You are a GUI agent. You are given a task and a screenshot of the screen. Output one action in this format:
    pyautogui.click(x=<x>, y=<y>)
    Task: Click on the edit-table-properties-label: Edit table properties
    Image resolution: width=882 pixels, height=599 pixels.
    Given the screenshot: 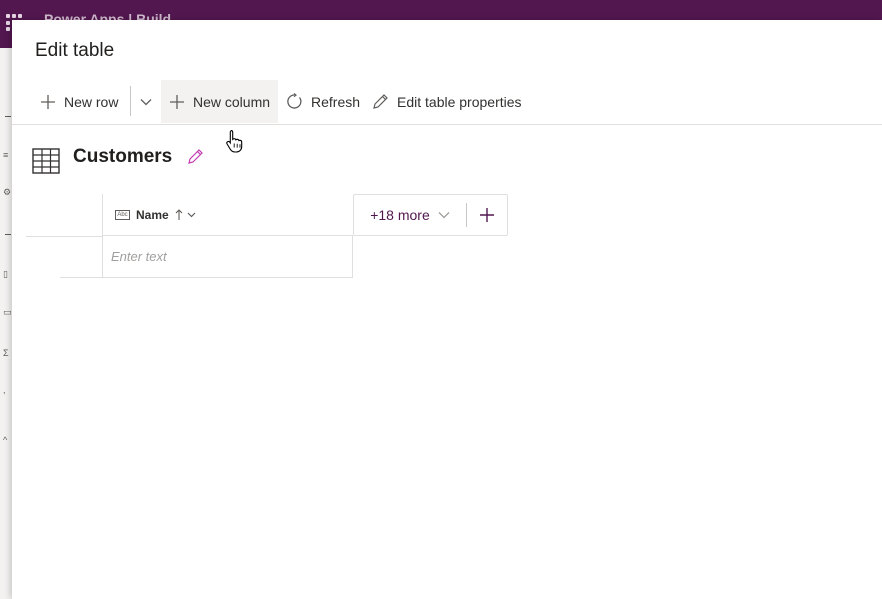 What is the action you would take?
    pyautogui.click(x=459, y=101)
    